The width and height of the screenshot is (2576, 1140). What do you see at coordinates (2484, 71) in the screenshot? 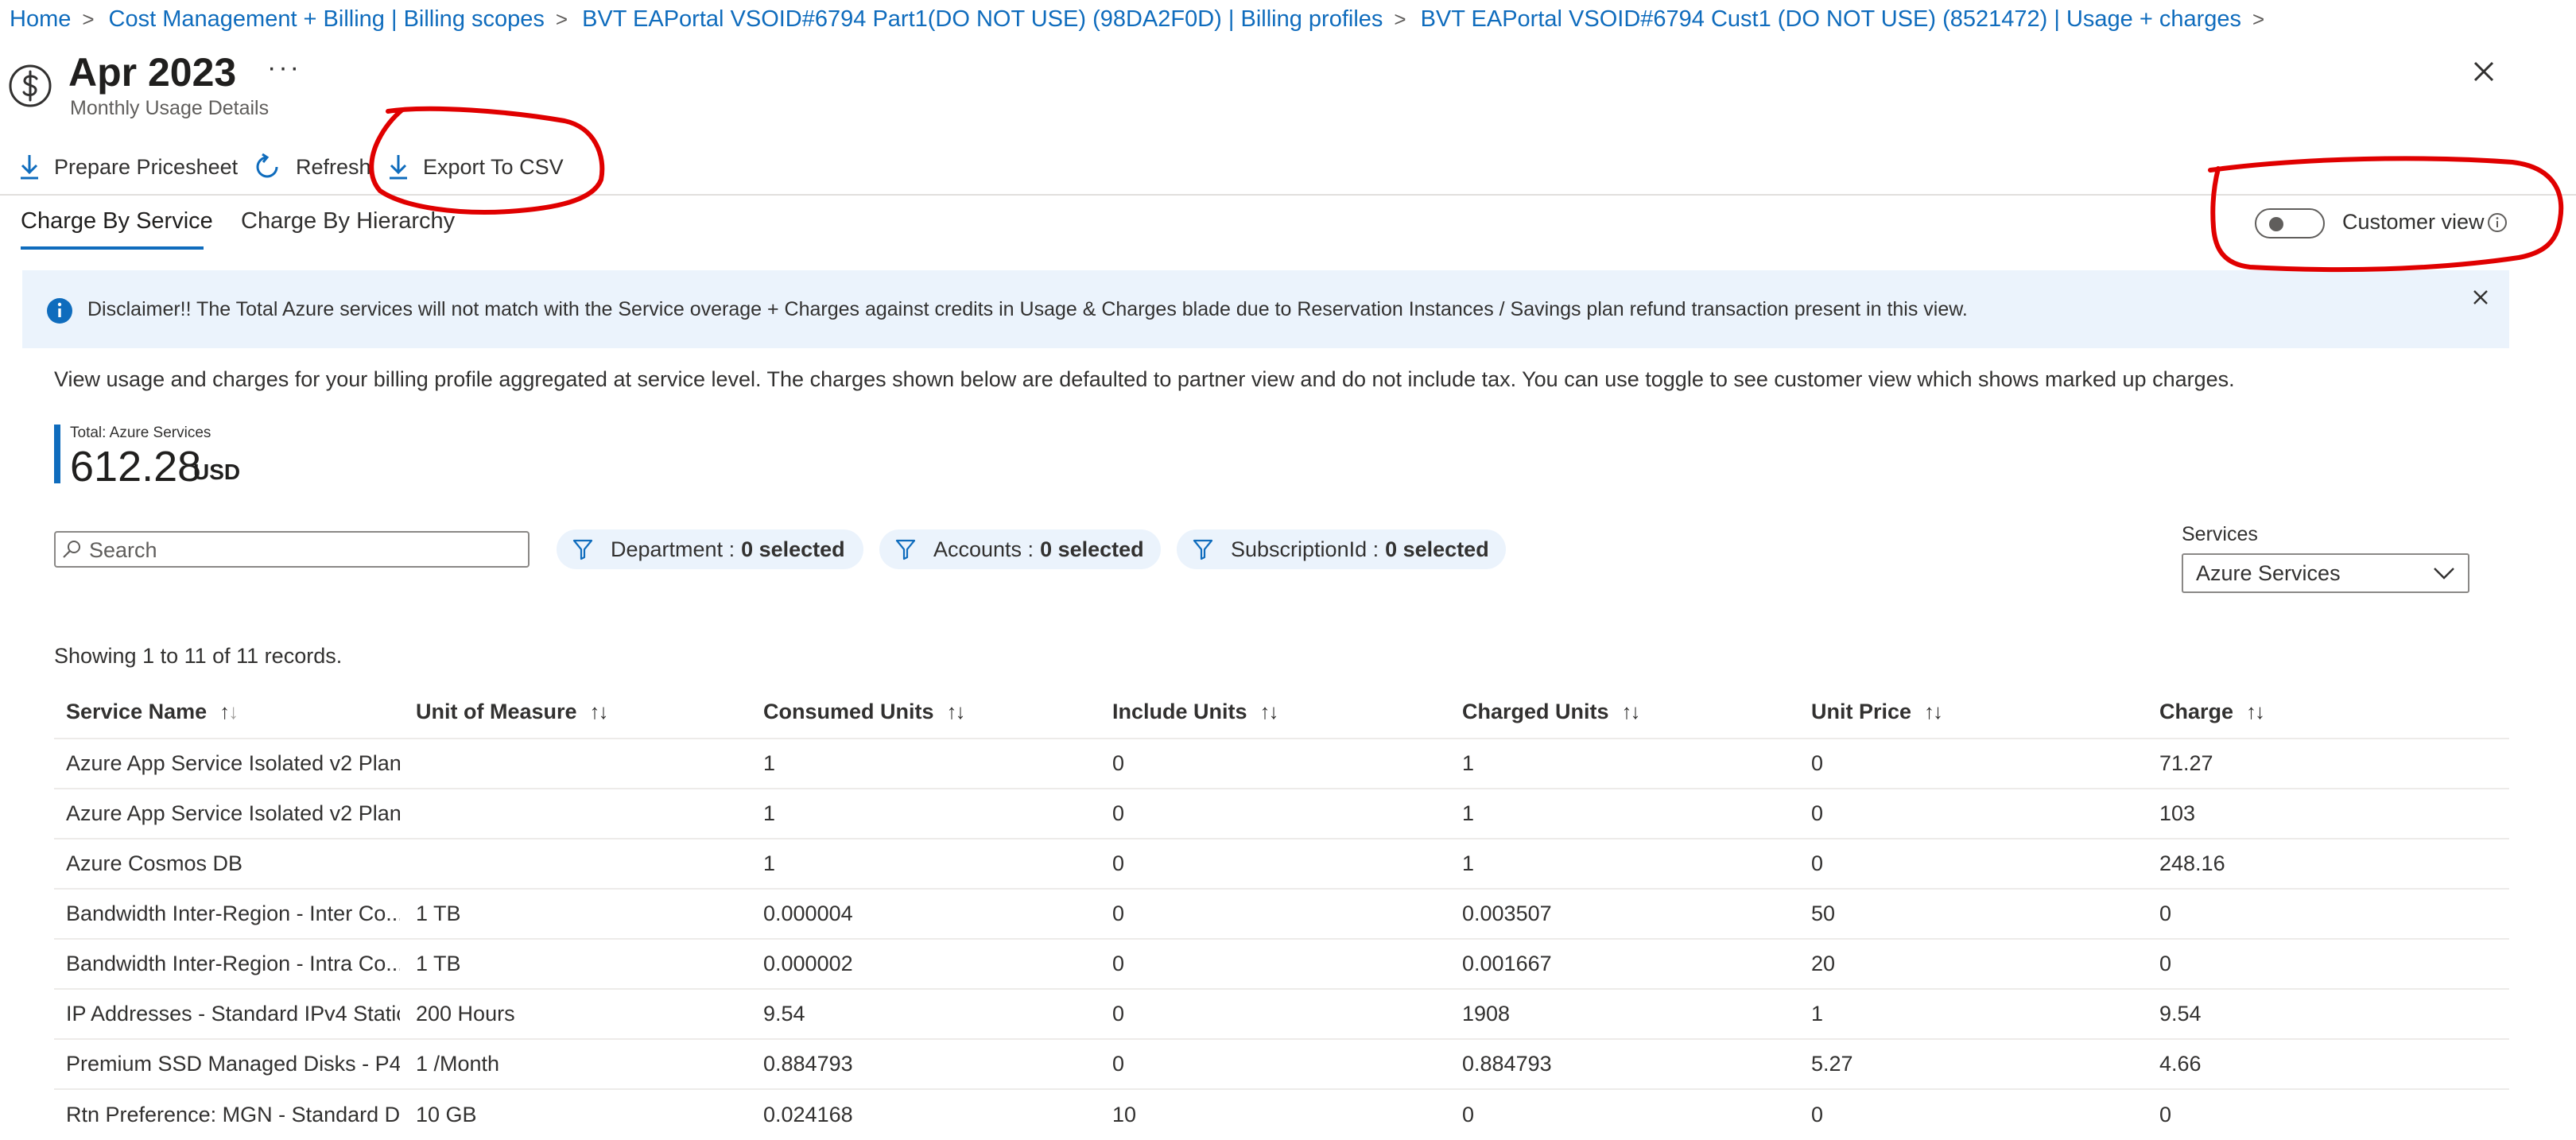
I see `close-icon` at bounding box center [2484, 71].